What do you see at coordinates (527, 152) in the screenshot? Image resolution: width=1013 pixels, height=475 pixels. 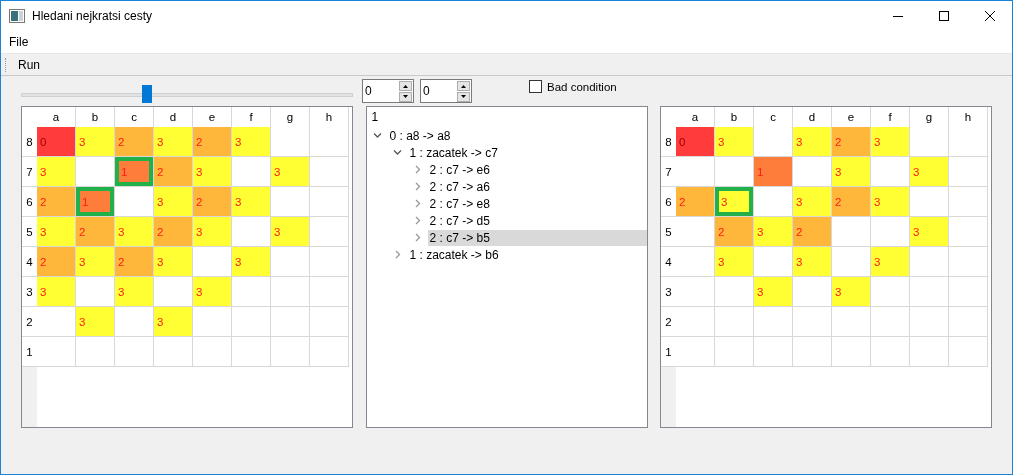 I see `tree-item: 1 : zacatek -> c7` at bounding box center [527, 152].